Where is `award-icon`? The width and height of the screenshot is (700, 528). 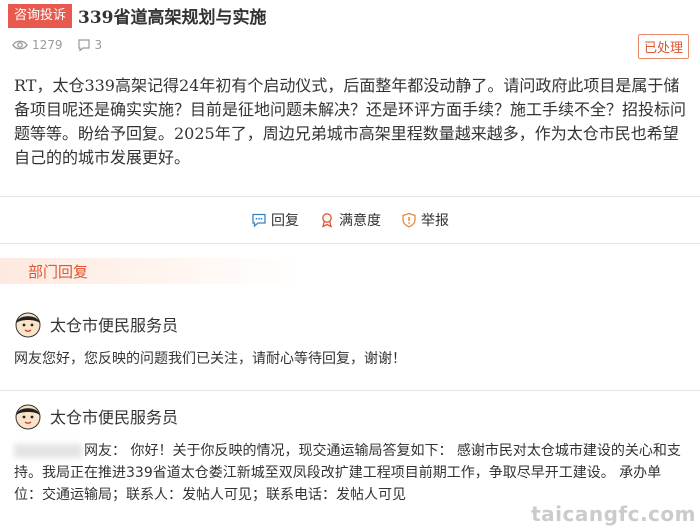 award-icon is located at coordinates (327, 220).